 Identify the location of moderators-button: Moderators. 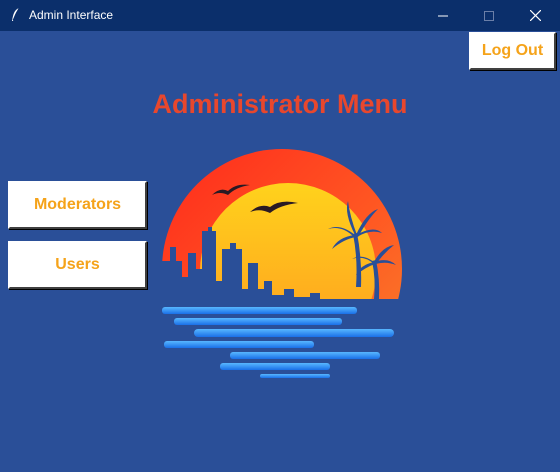
(77, 205).